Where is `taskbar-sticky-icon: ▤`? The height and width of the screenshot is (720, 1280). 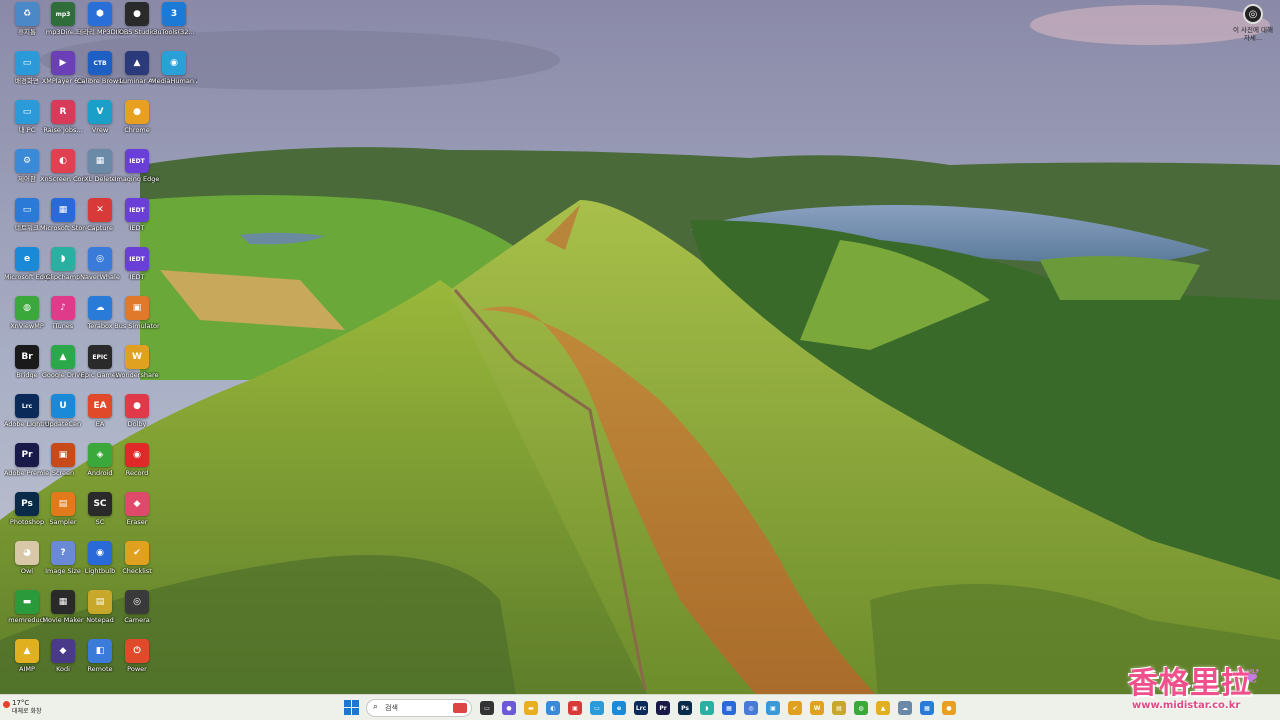 taskbar-sticky-icon: ▤ is located at coordinates (839, 708).